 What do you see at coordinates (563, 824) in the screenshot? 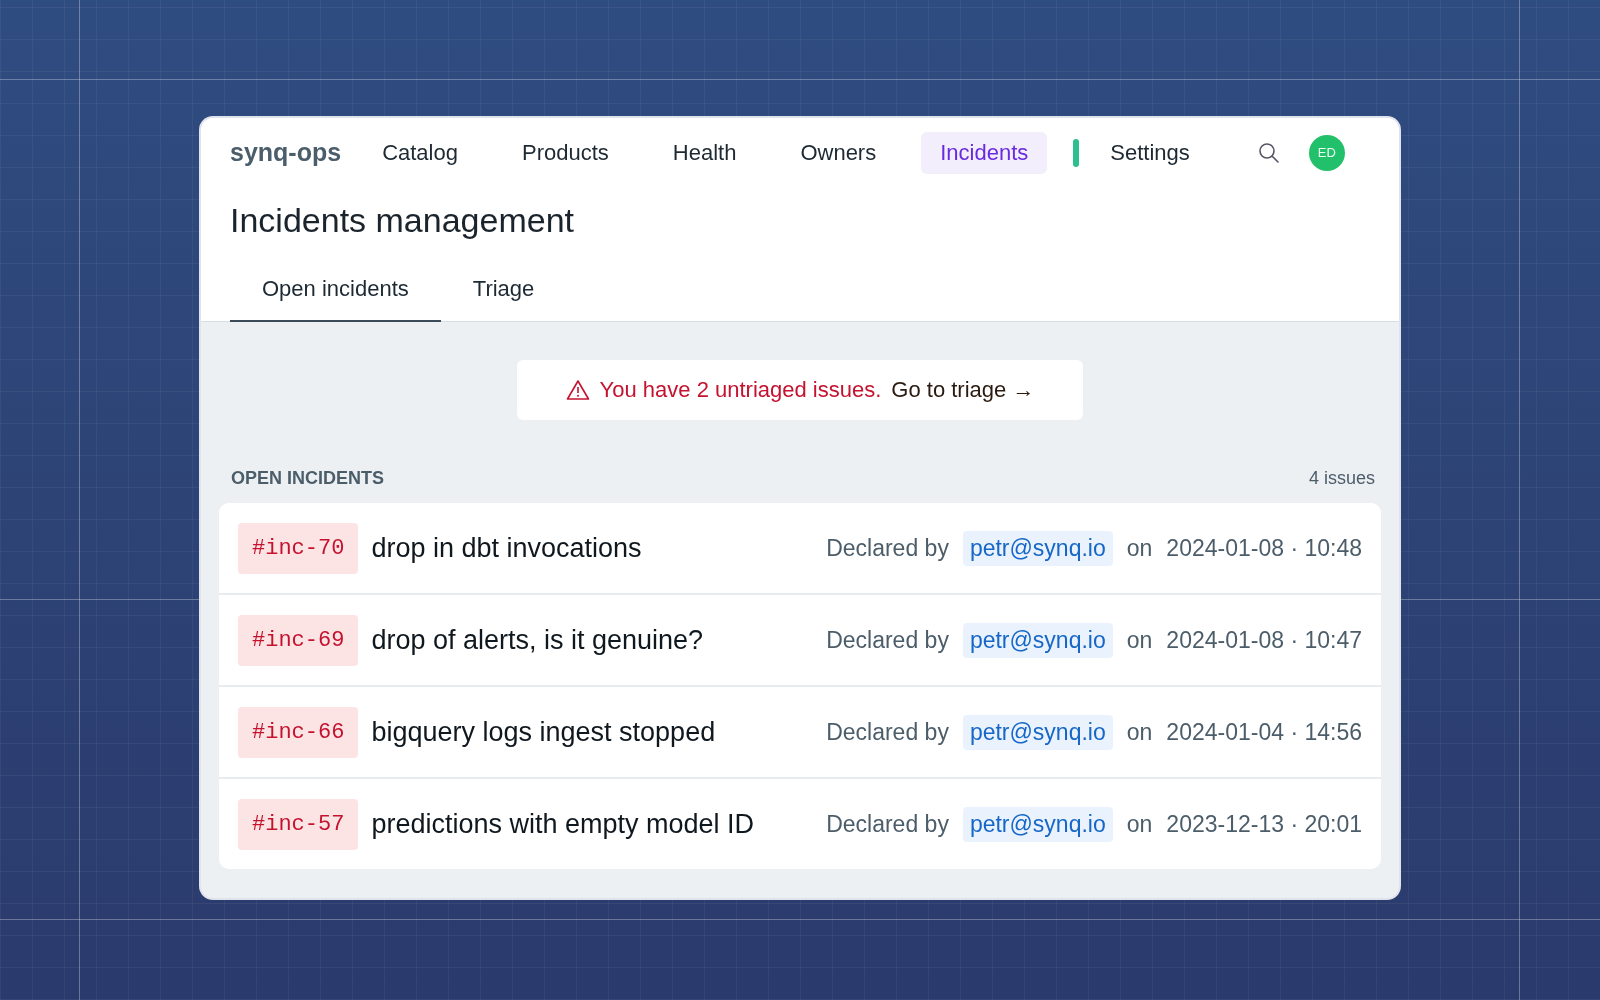
I see `incident-title: predictions with empty model ID` at bounding box center [563, 824].